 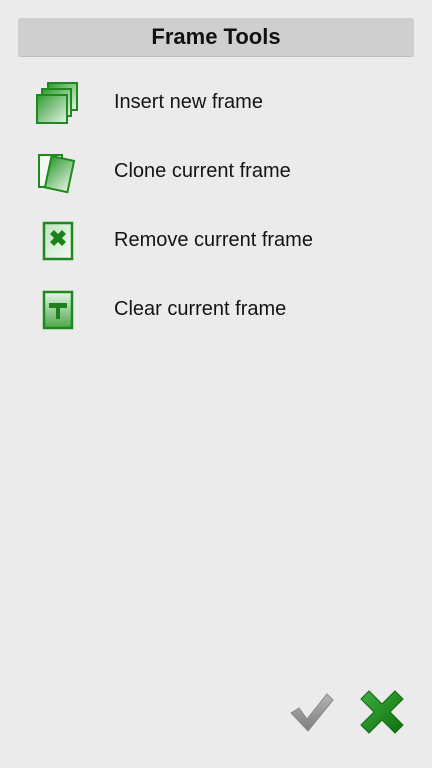 What do you see at coordinates (347, 712) in the screenshot?
I see `dialog-actions` at bounding box center [347, 712].